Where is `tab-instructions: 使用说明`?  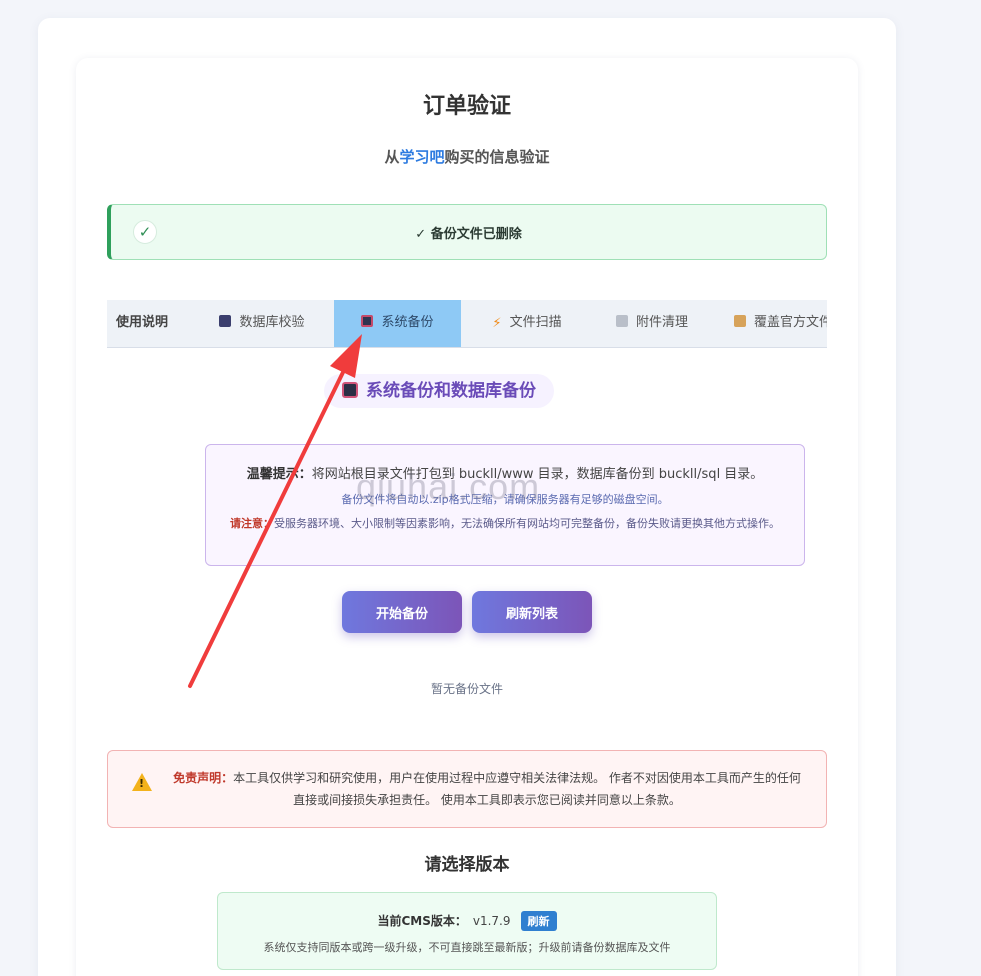
tab-instructions: 使用说明 is located at coordinates (142, 323).